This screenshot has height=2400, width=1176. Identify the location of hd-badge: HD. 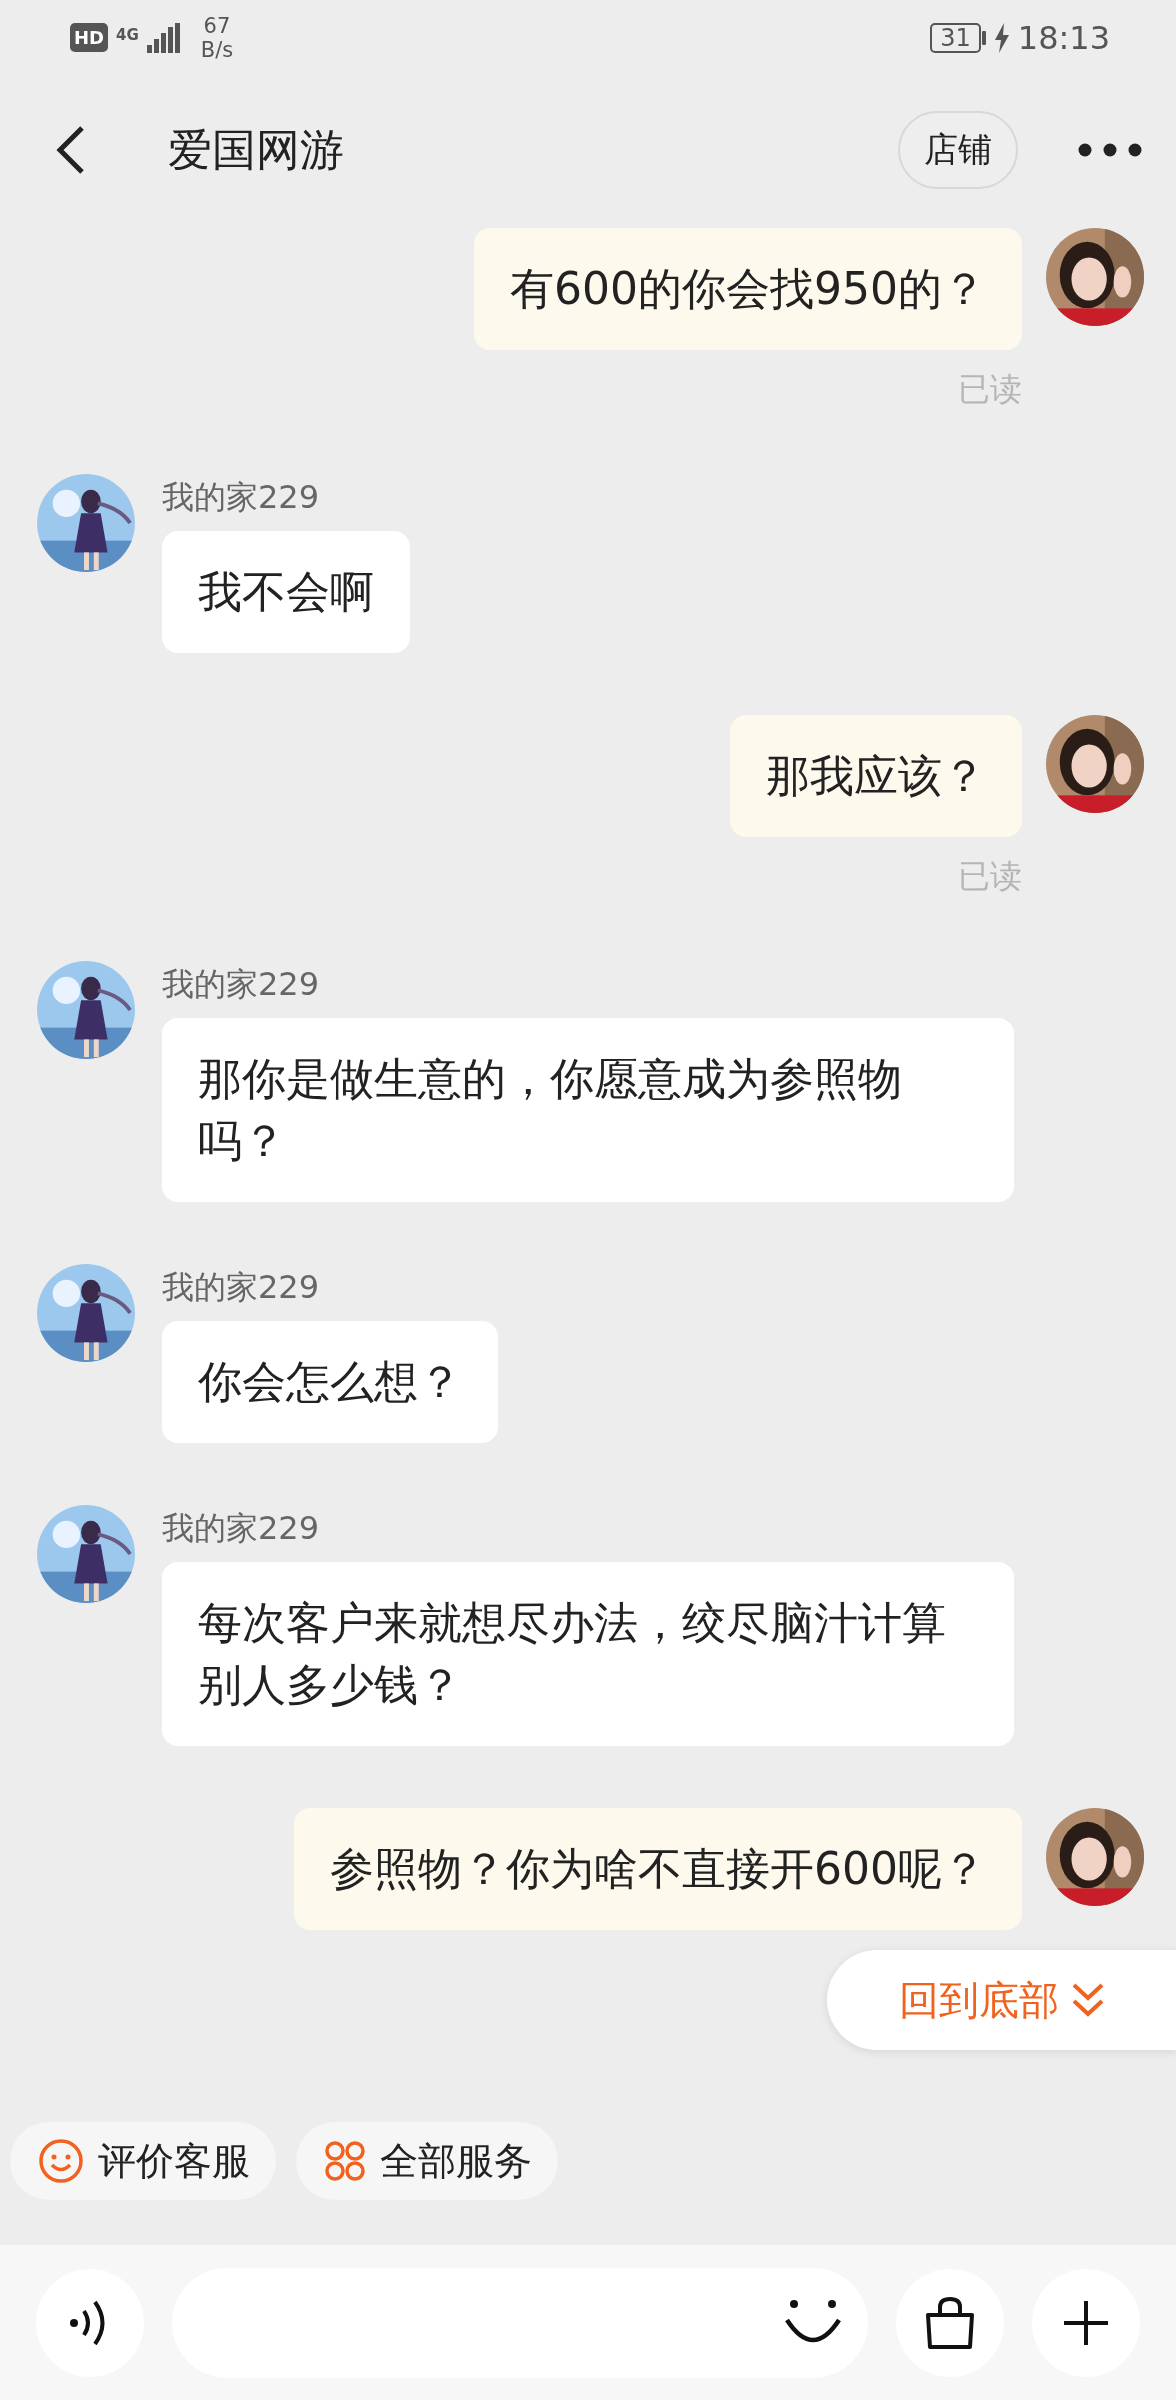
(89, 37).